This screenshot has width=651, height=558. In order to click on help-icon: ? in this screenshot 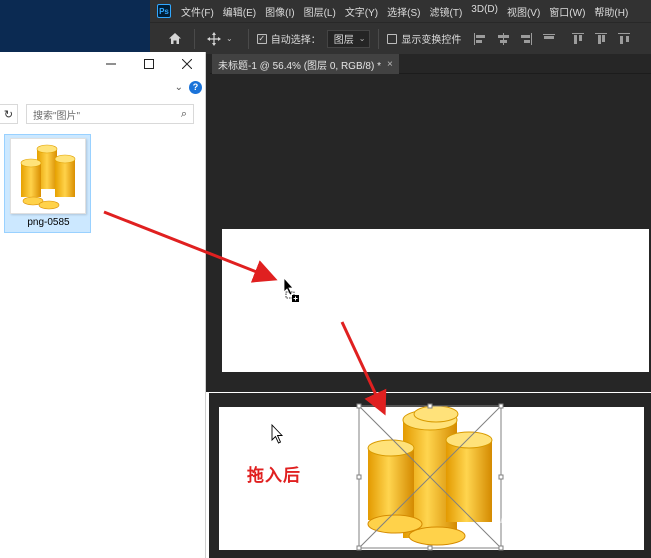, I will do `click(195, 87)`.